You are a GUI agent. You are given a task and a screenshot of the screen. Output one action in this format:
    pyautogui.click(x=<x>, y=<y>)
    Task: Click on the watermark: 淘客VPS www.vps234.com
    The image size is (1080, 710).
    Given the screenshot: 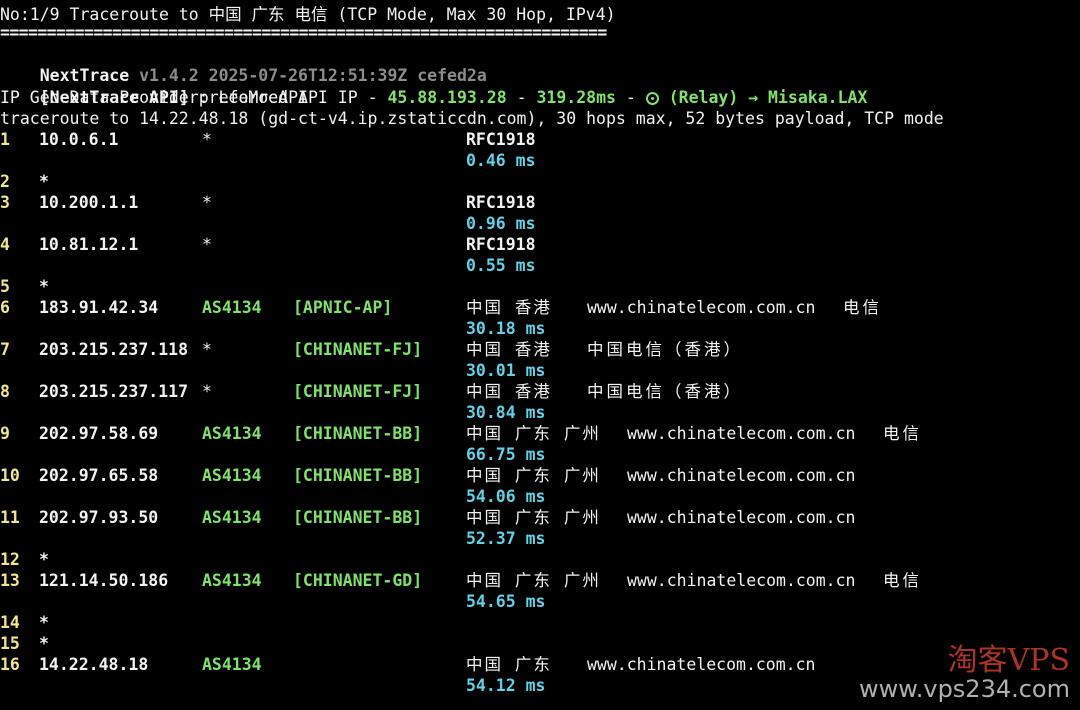 What is the action you would take?
    pyautogui.click(x=964, y=673)
    